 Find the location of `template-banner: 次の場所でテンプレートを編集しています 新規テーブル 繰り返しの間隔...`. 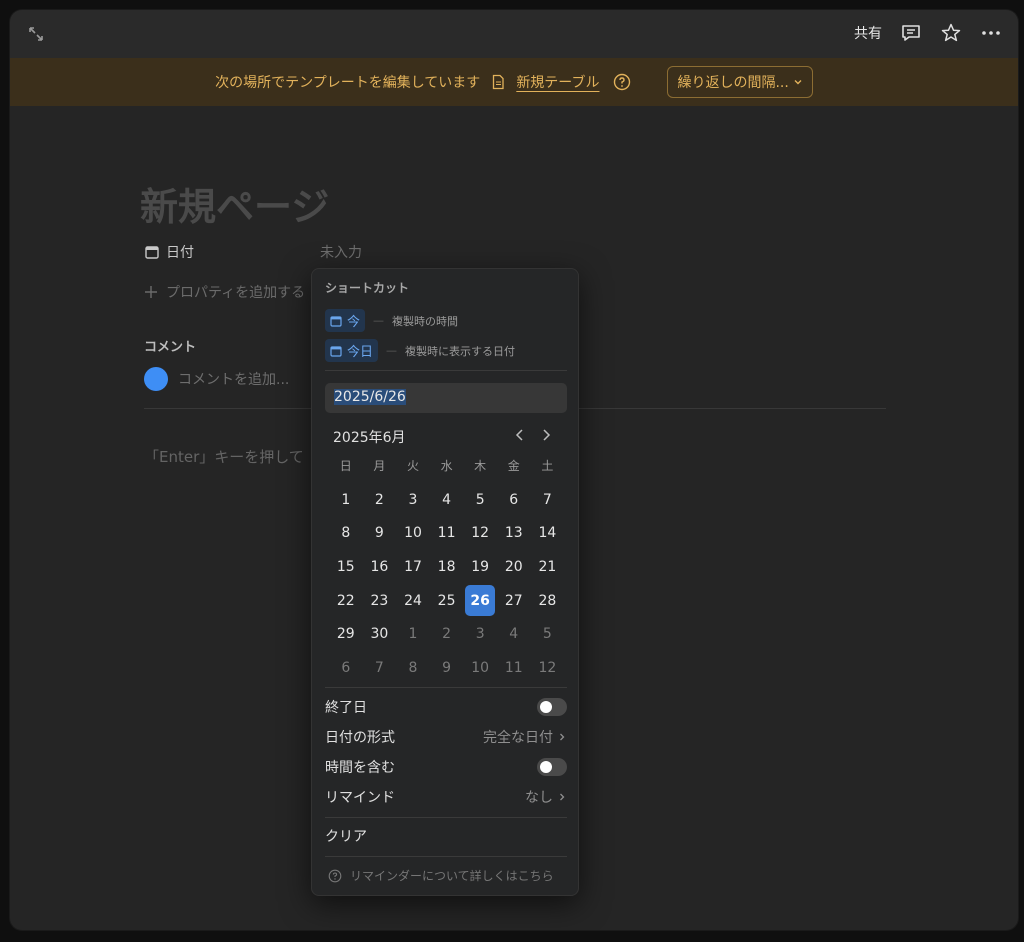

template-banner: 次の場所でテンプレートを編集しています 新規テーブル 繰り返しの間隔... is located at coordinates (514, 82).